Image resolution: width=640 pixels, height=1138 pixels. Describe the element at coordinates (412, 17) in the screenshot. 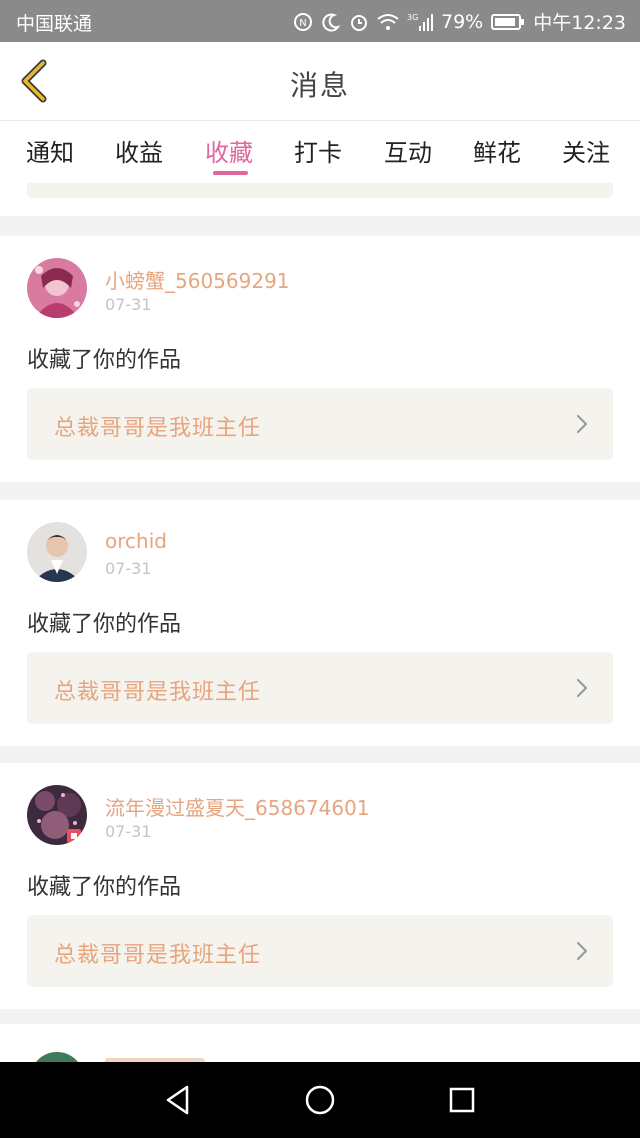

I see `network-type-label: 3G` at that location.